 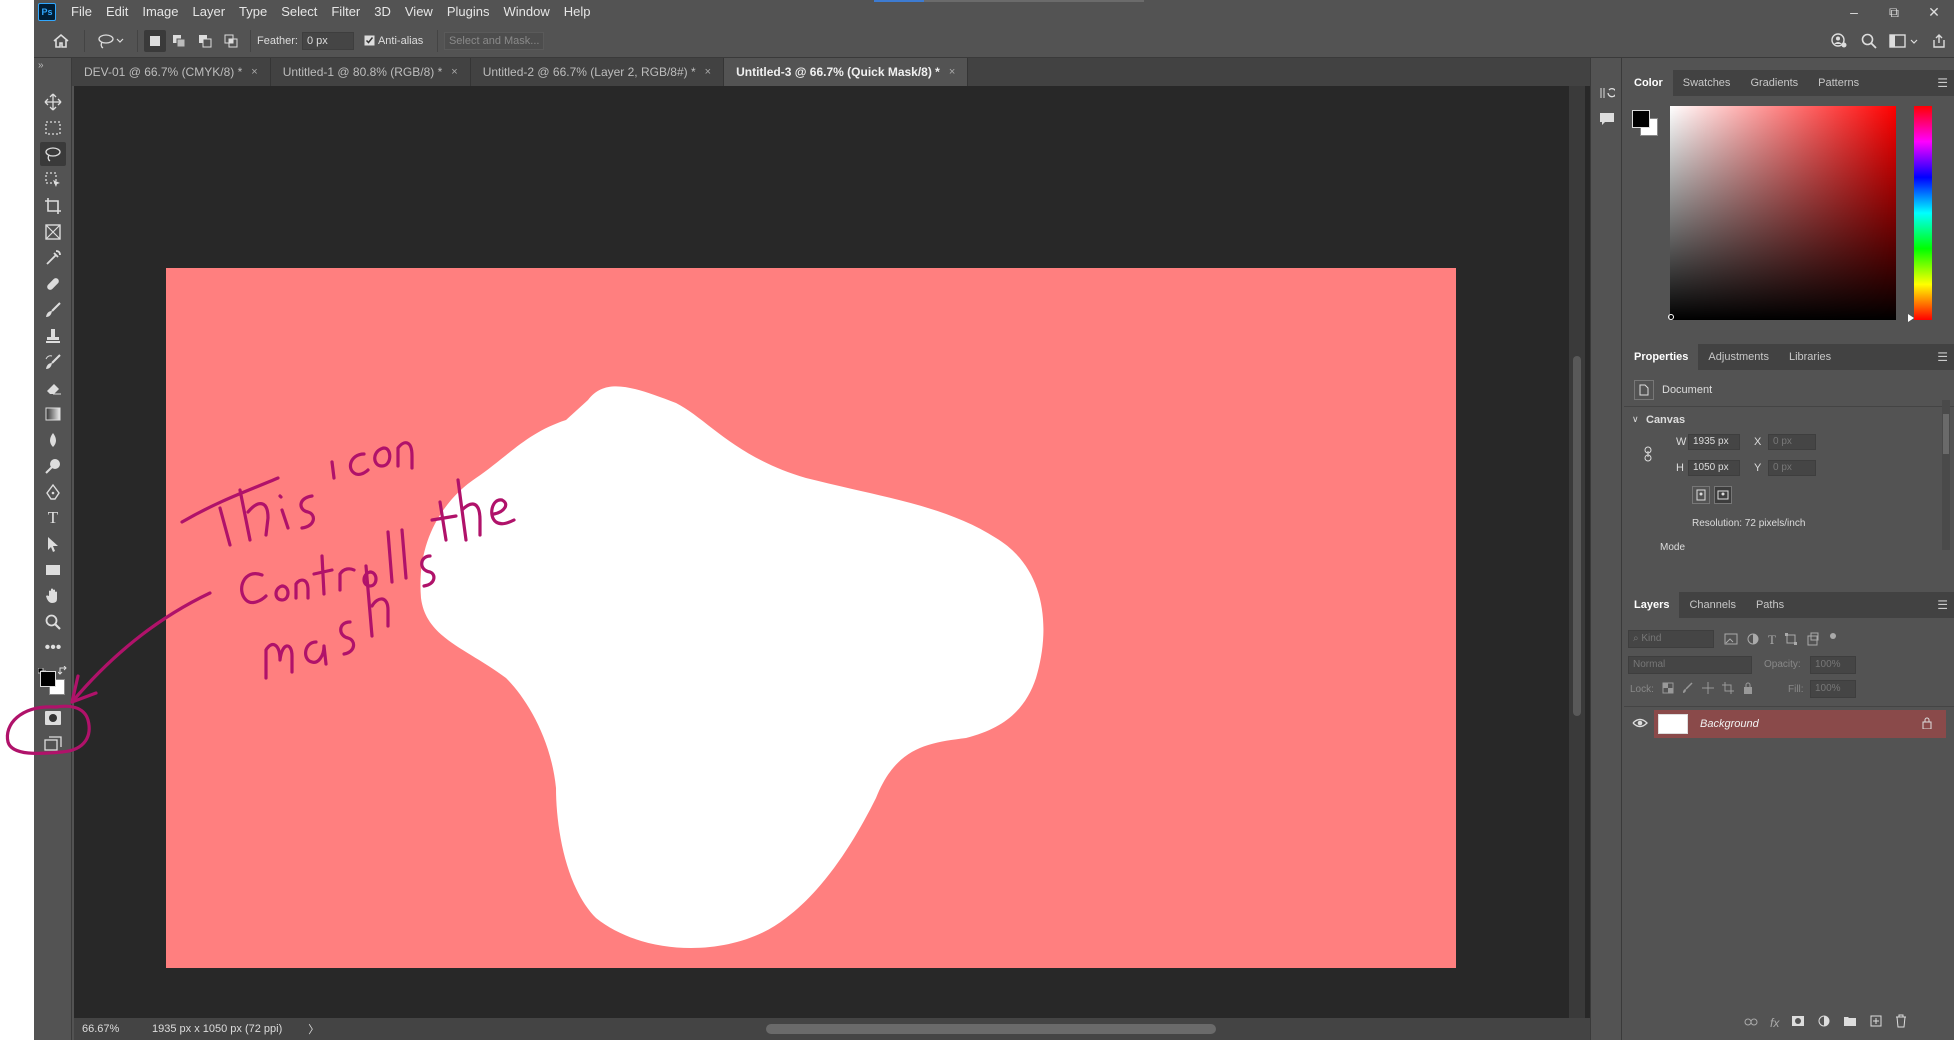 What do you see at coordinates (53, 284) in the screenshot?
I see `healing-brush-tool-icon` at bounding box center [53, 284].